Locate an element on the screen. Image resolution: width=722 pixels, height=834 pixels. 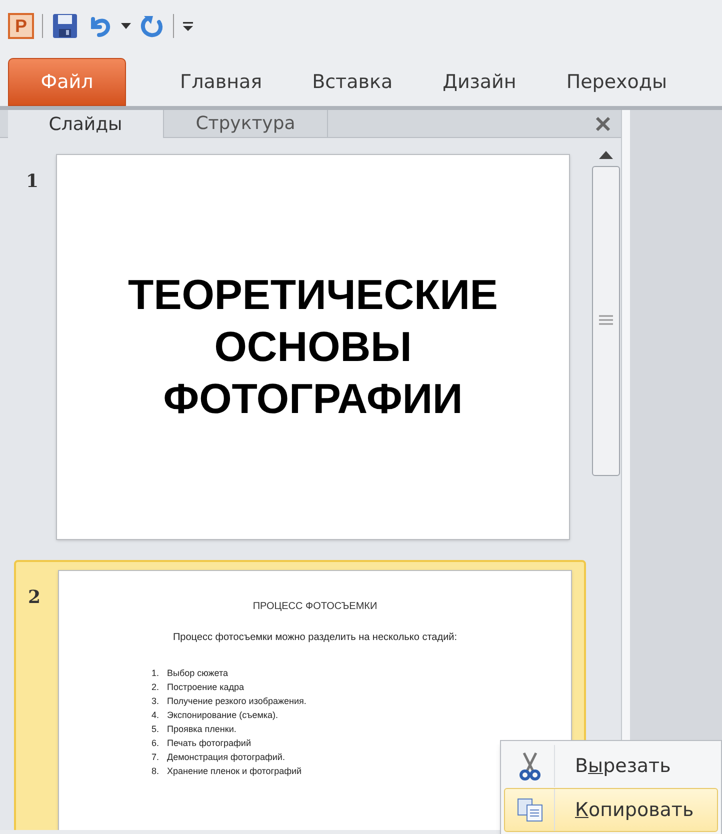
list-number: 6. is located at coordinates (154, 743).